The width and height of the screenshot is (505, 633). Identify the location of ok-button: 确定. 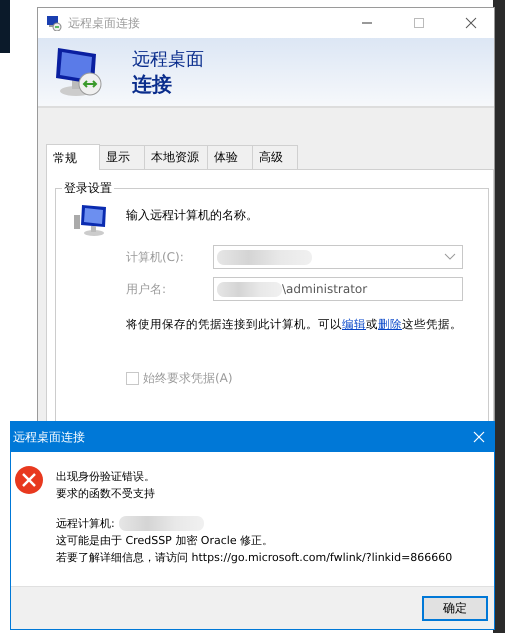
(455, 608).